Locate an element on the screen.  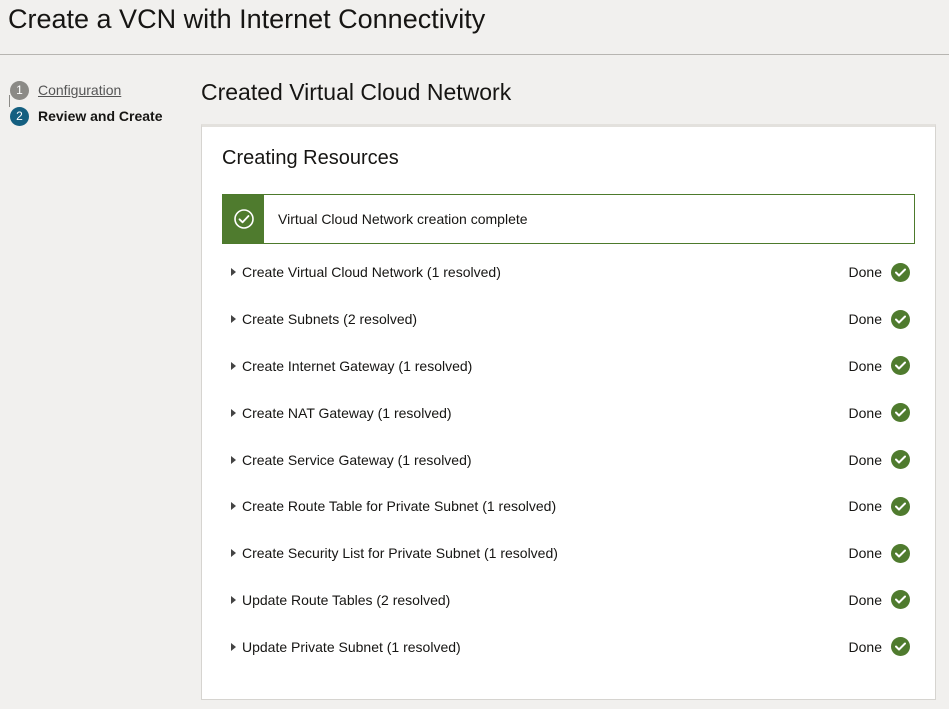
section-title: Created Virtual Cloud Network is located at coordinates (356, 92).